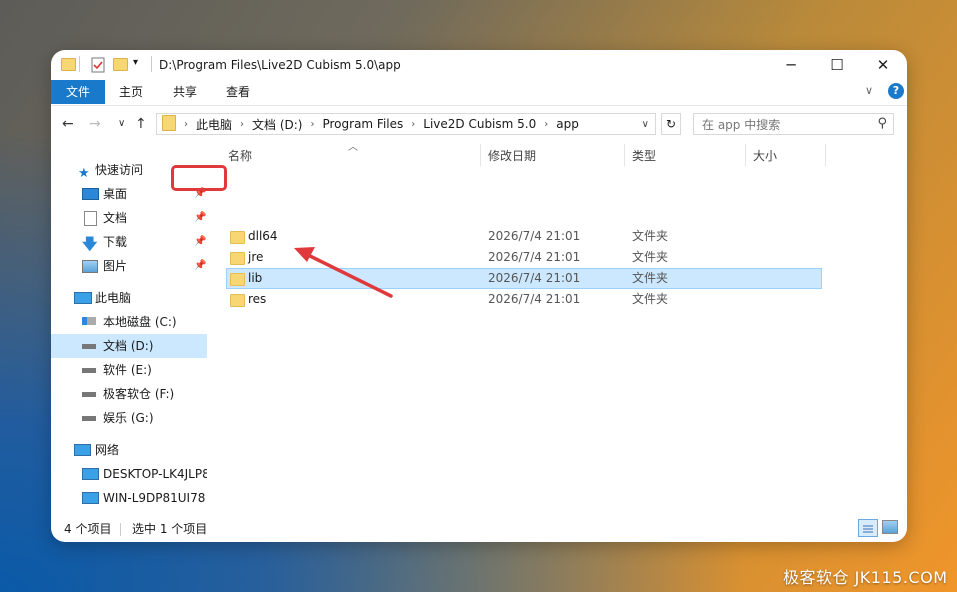 The height and width of the screenshot is (592, 957). What do you see at coordinates (343, 272) in the screenshot?
I see `annotation-arrow-icon` at bounding box center [343, 272].